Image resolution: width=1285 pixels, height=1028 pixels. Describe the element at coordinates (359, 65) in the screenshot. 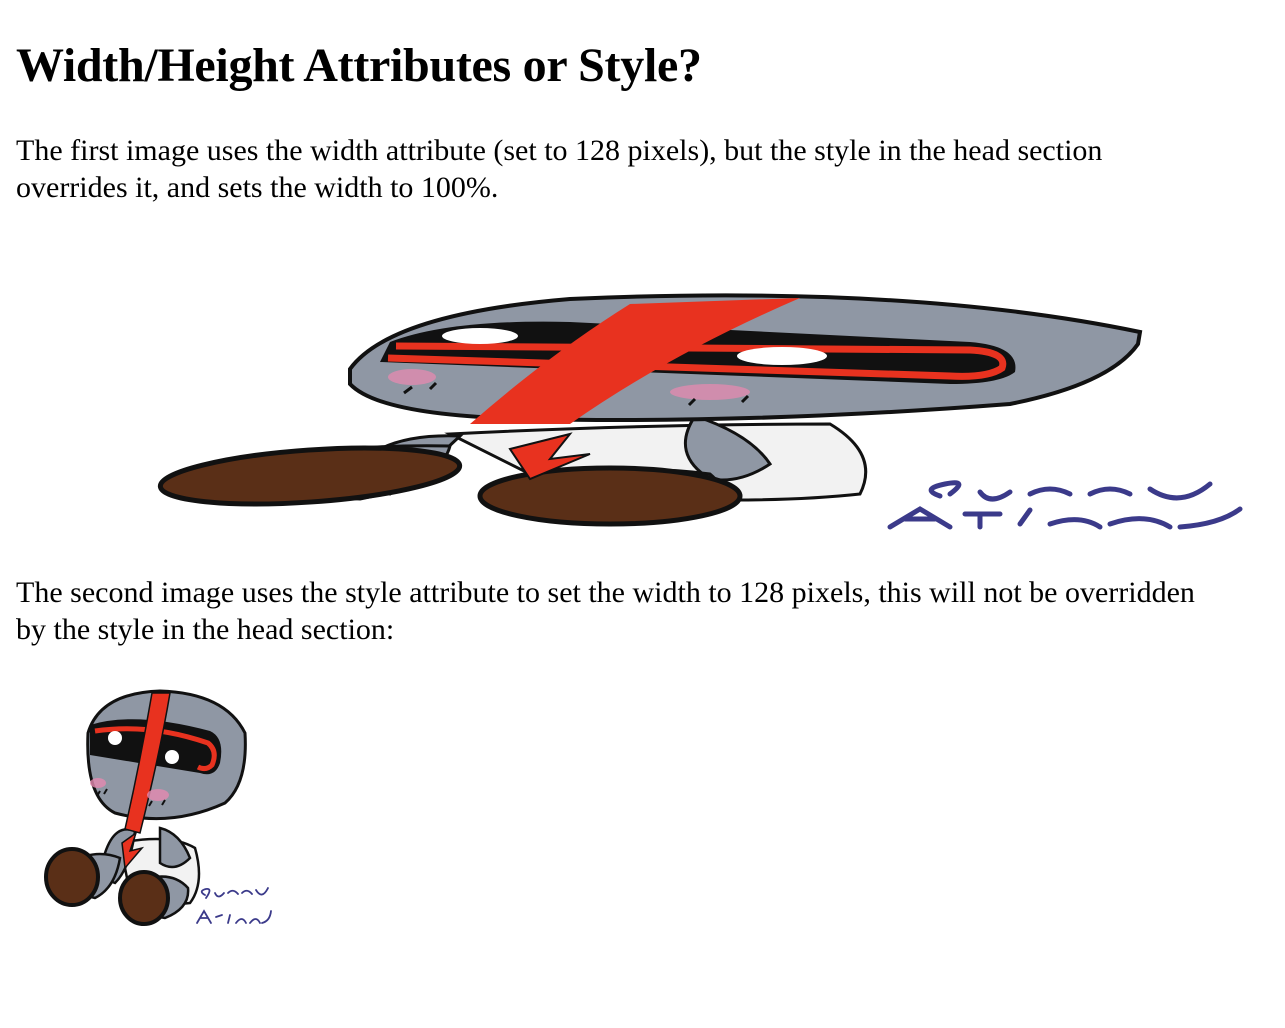

I see `page-title: Width/Height Attributes or Style?` at that location.